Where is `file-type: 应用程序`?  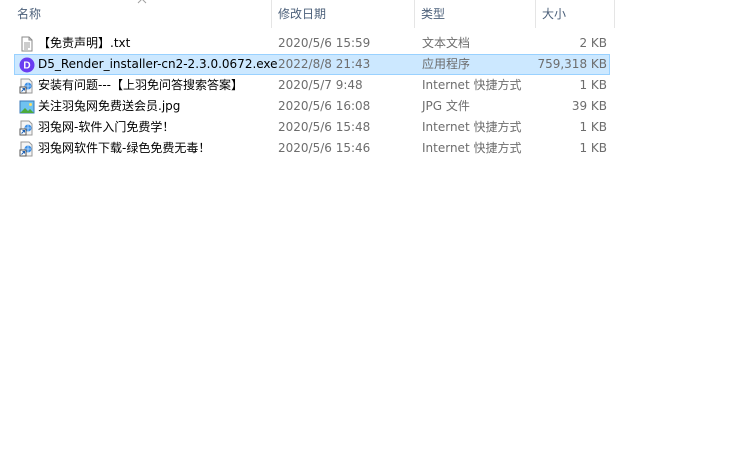 file-type: 应用程序 is located at coordinates (446, 64).